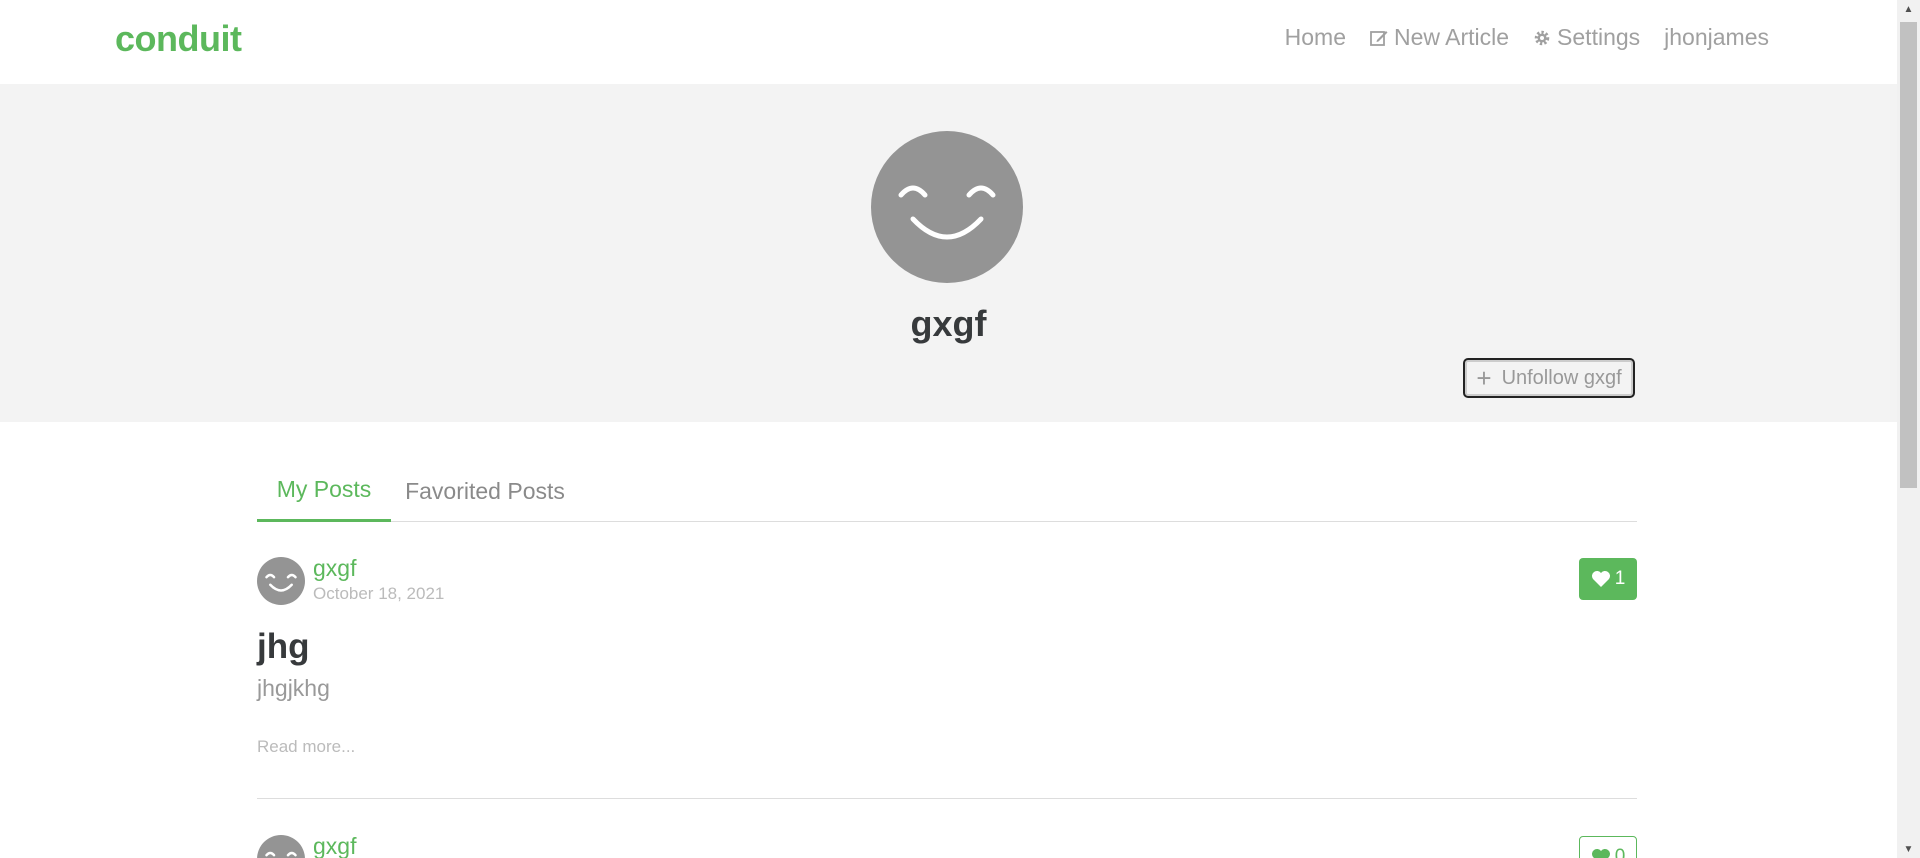  Describe the element at coordinates (324, 491) in the screenshot. I see `tab-my-posts: My Posts` at that location.